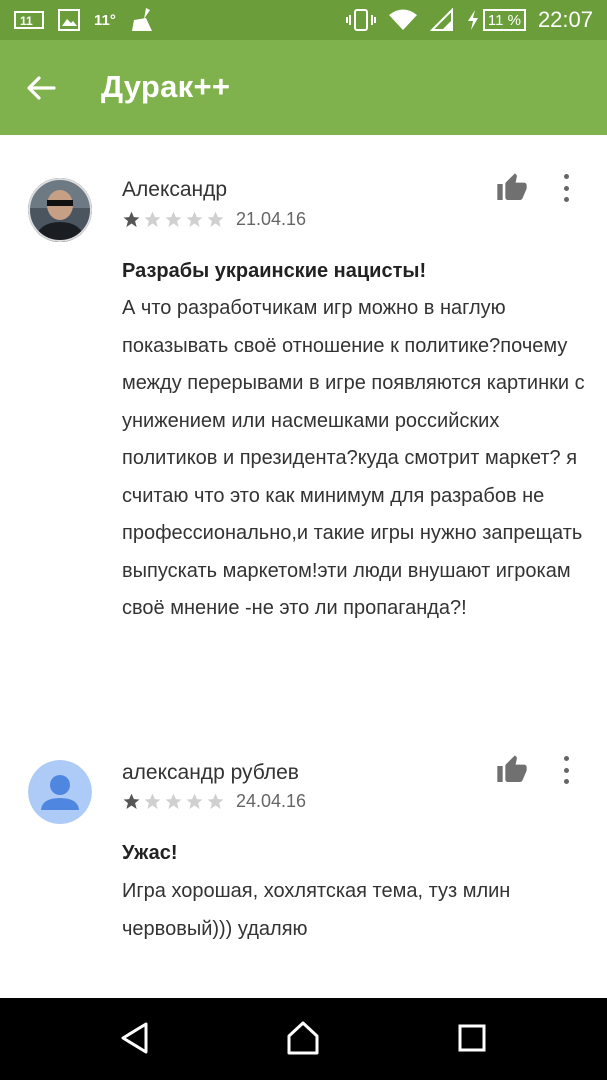 The image size is (607, 1080). I want to click on app-bar: Дурак++, so click(303, 87).